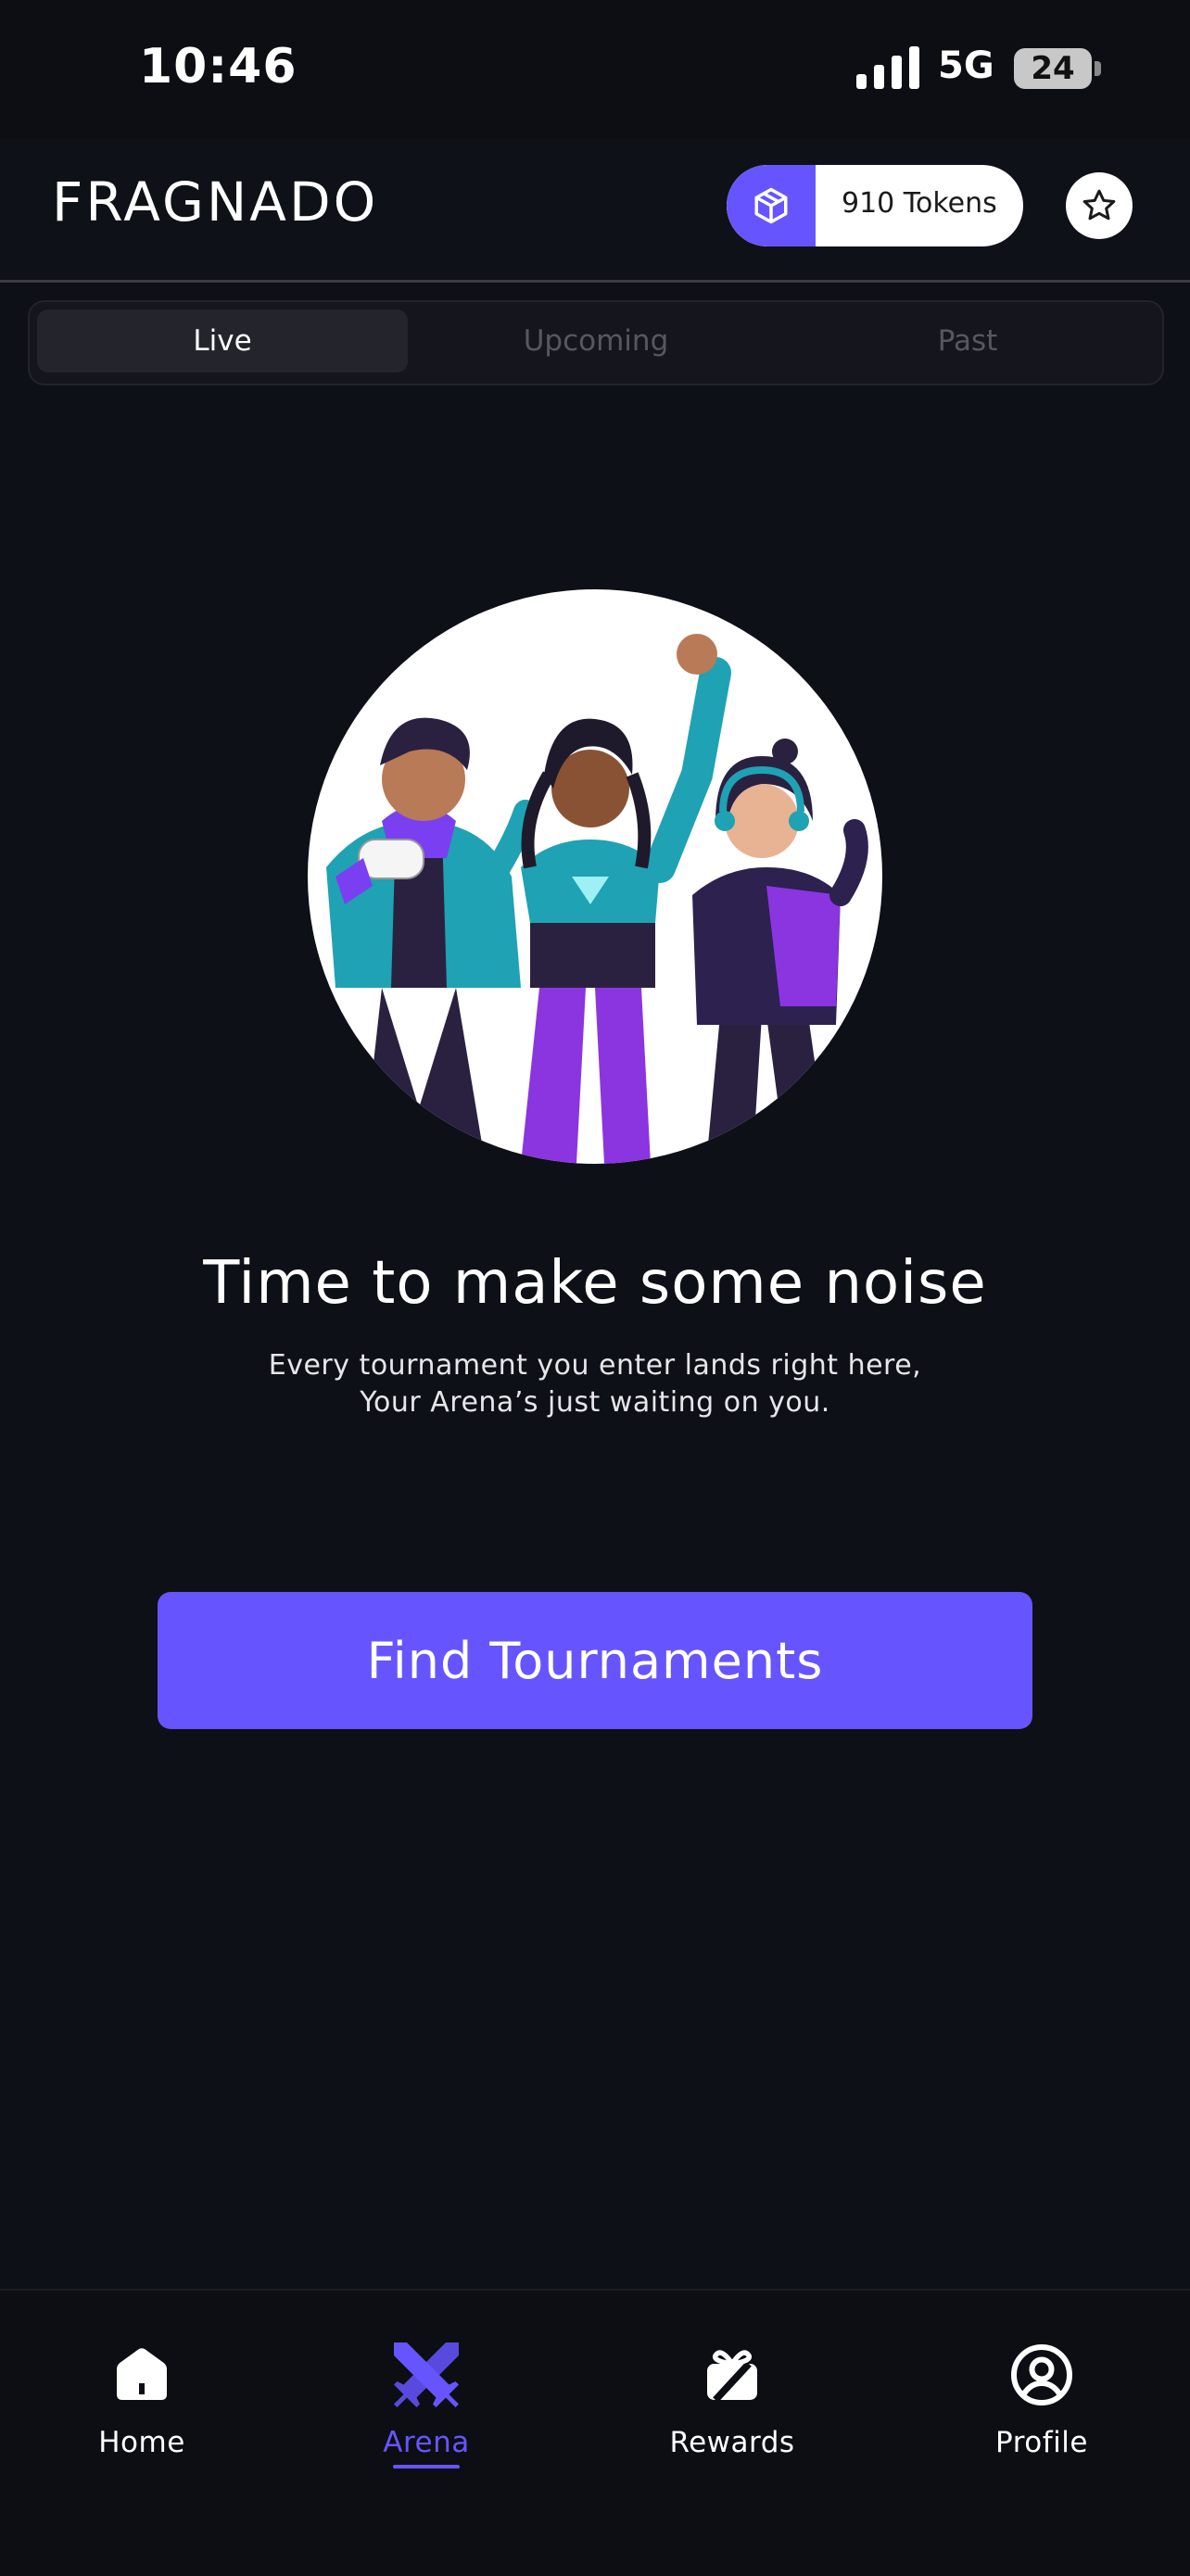 Image resolution: width=1190 pixels, height=2576 pixels. Describe the element at coordinates (595, 2432) in the screenshot. I see `bottom-nav: Home Arena Rewards Profile` at that location.